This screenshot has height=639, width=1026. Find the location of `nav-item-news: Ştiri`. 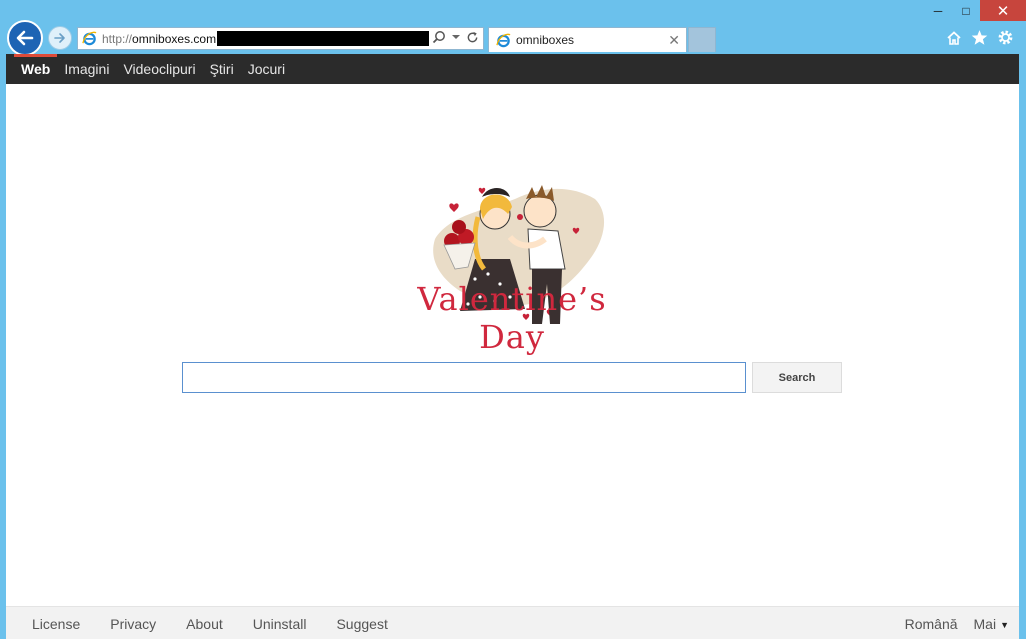

nav-item-news: Ştiri is located at coordinates (222, 69).